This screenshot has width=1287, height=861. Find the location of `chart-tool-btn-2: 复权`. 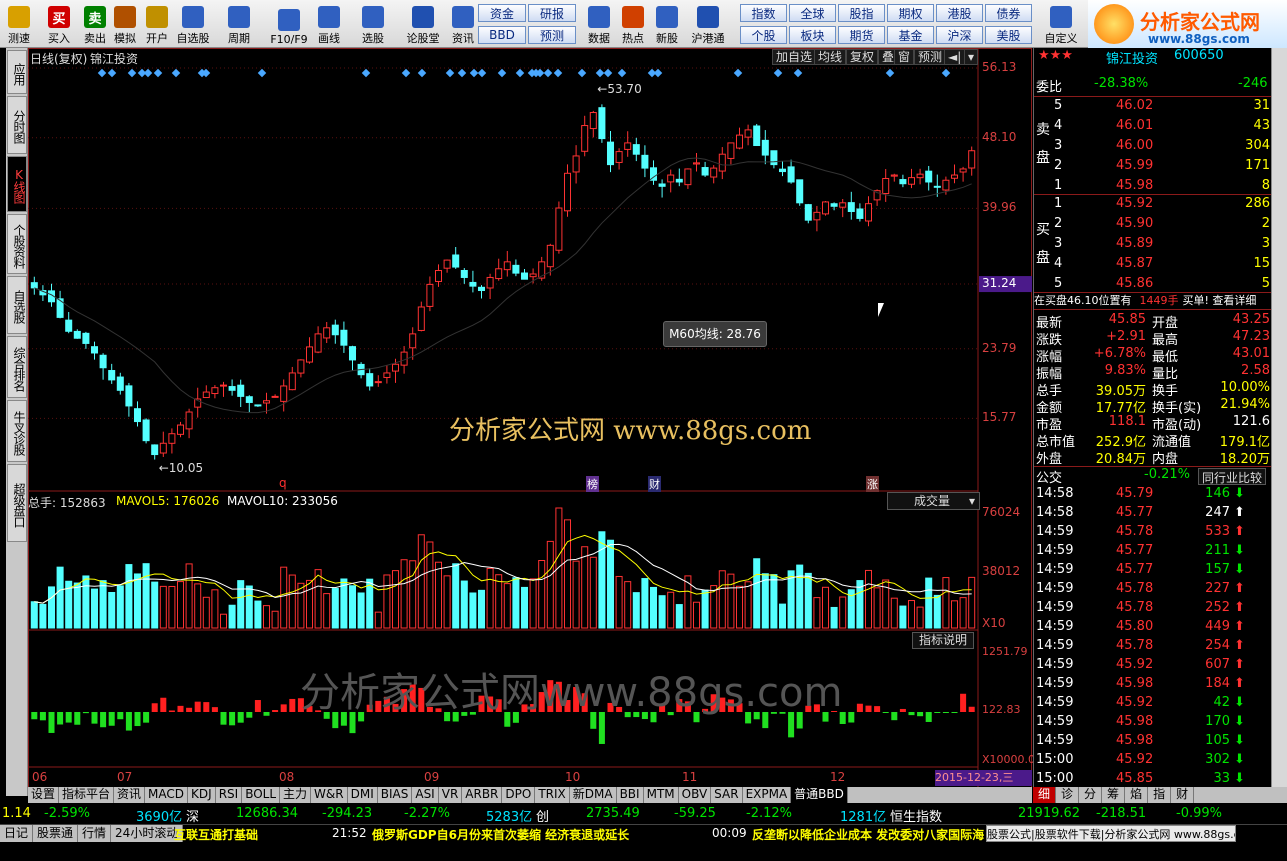

chart-tool-btn-2: 复权 is located at coordinates (862, 57).